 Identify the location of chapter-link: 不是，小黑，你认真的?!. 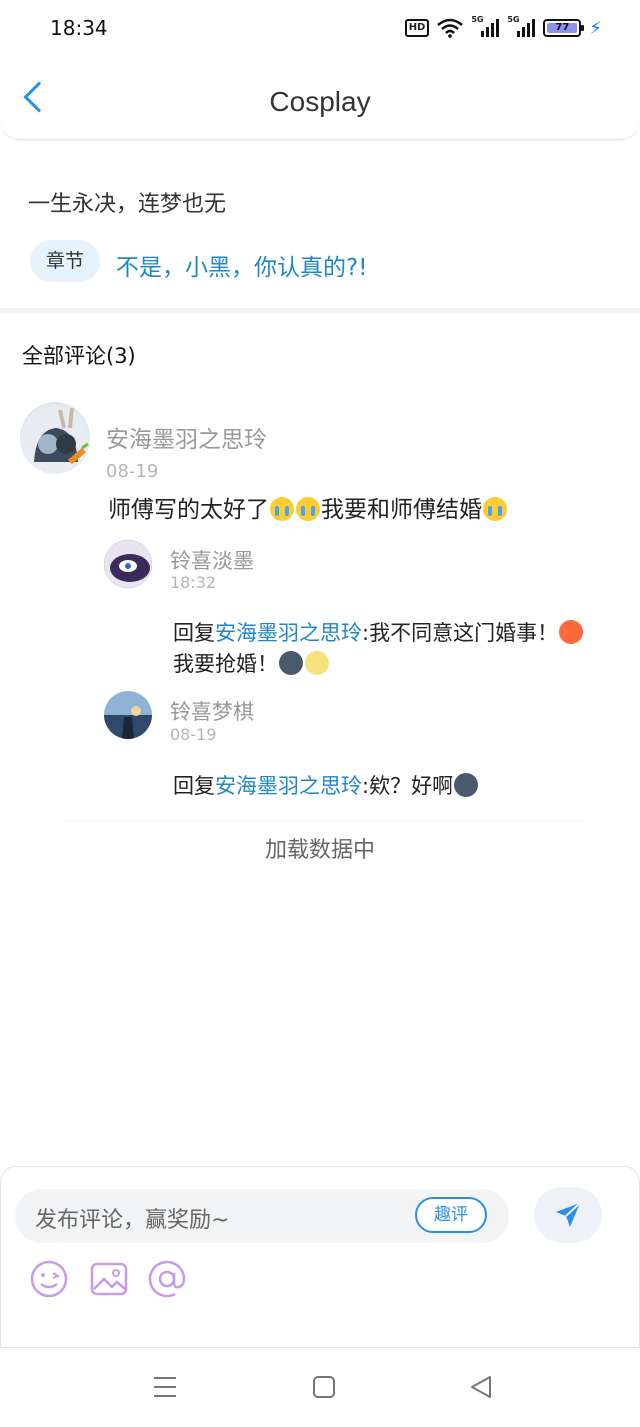
(241, 265).